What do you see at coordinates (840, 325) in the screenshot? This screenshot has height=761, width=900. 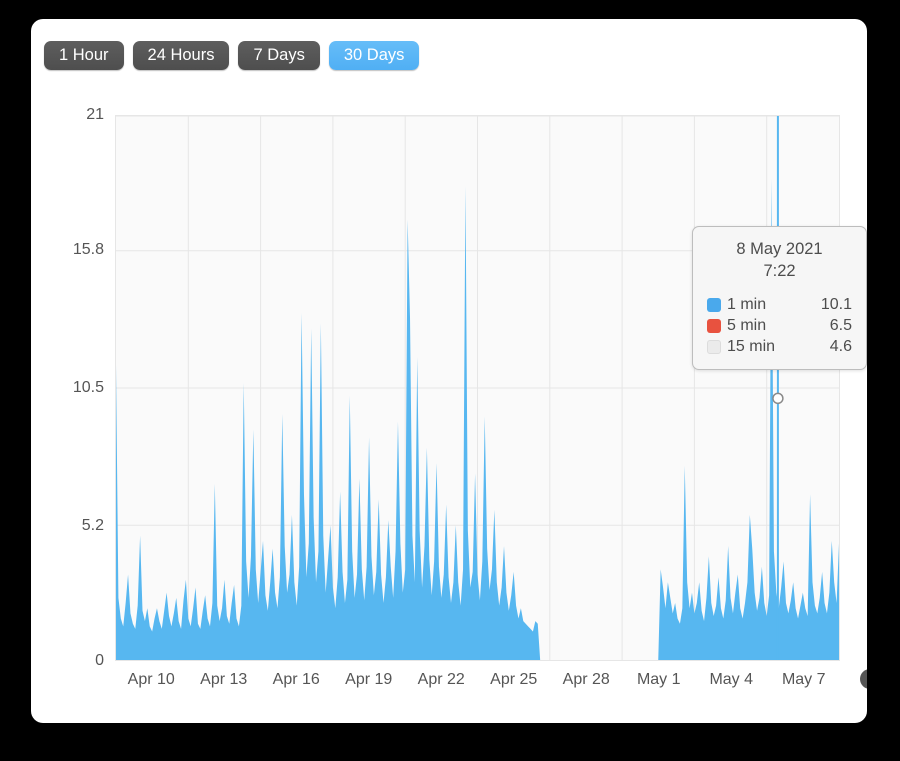 I see `series-value: 6.5` at bounding box center [840, 325].